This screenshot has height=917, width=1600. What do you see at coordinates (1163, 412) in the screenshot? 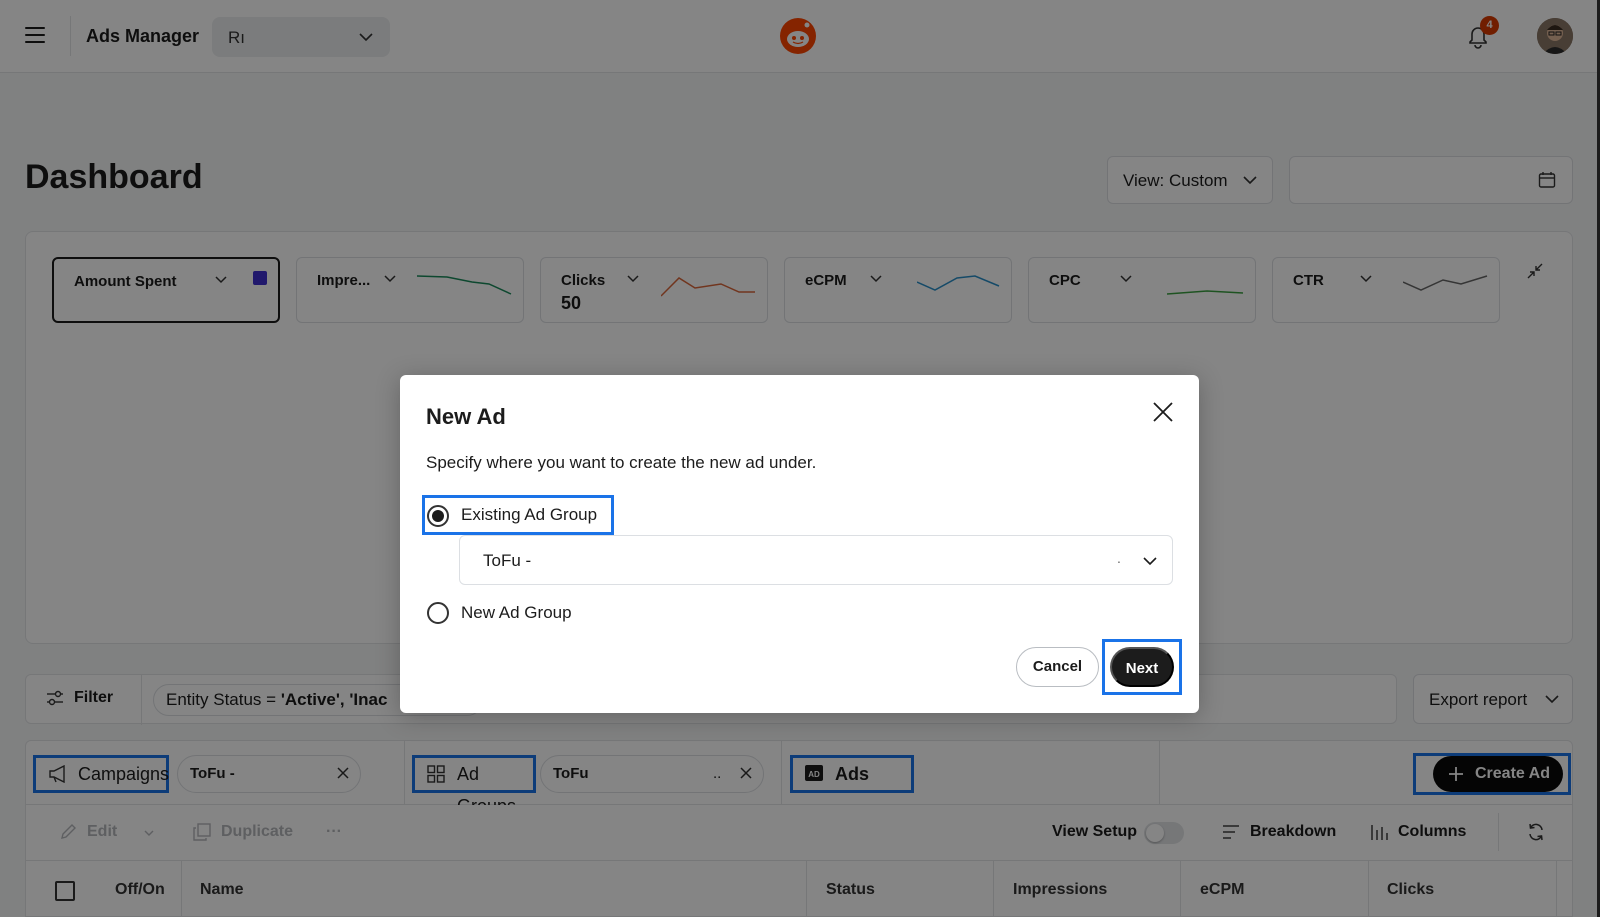
I see `close-icon` at bounding box center [1163, 412].